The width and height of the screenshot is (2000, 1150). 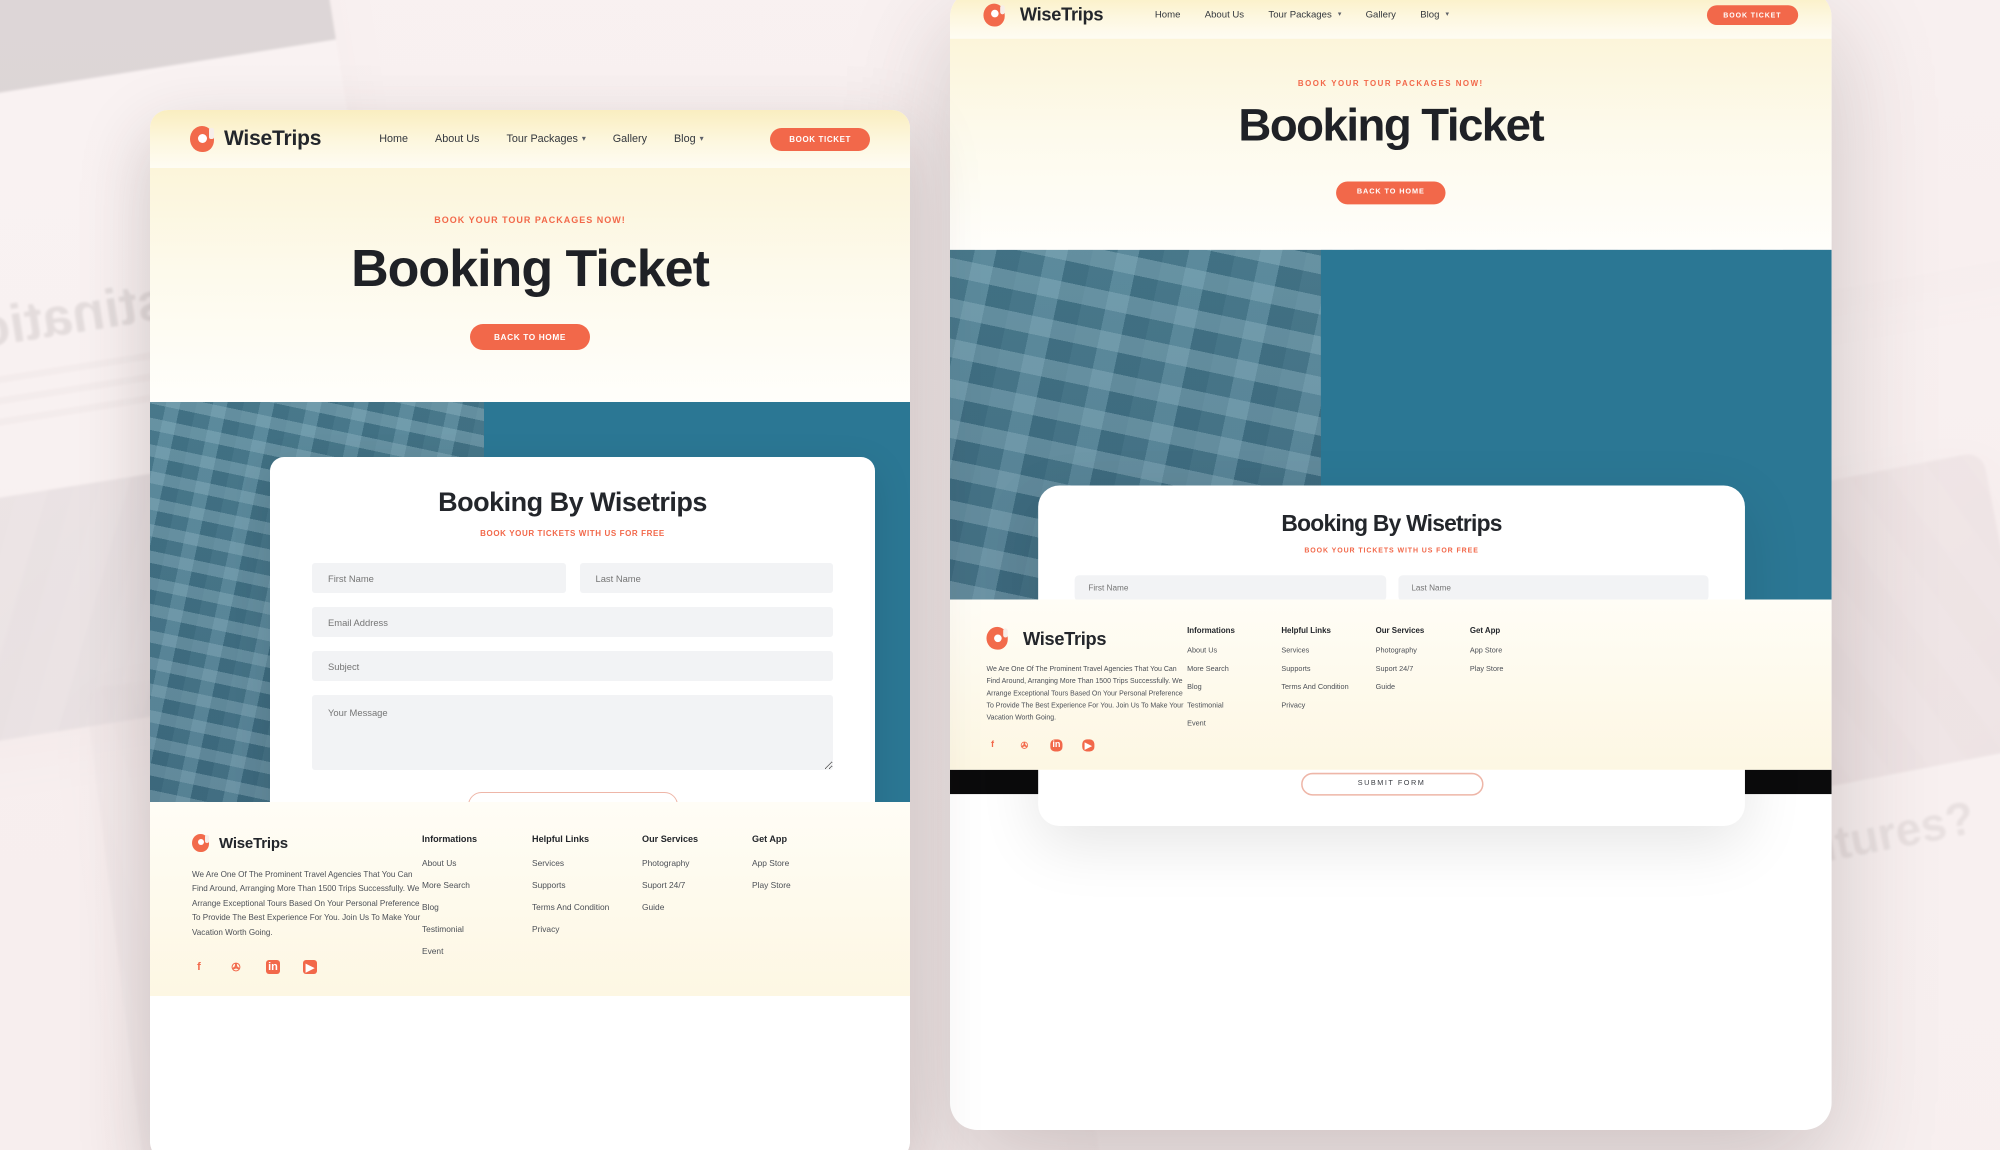 What do you see at coordinates (1234, 670) in the screenshot?
I see `footer-link: More Search` at bounding box center [1234, 670].